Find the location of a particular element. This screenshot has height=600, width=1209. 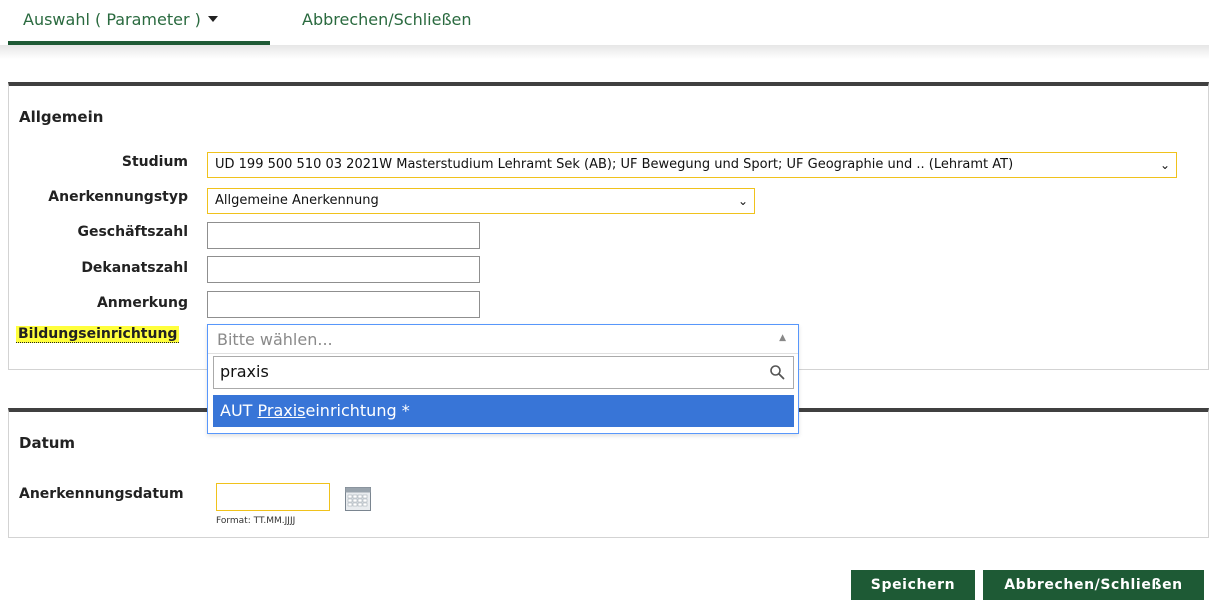

anmerkung-input is located at coordinates (343, 304).